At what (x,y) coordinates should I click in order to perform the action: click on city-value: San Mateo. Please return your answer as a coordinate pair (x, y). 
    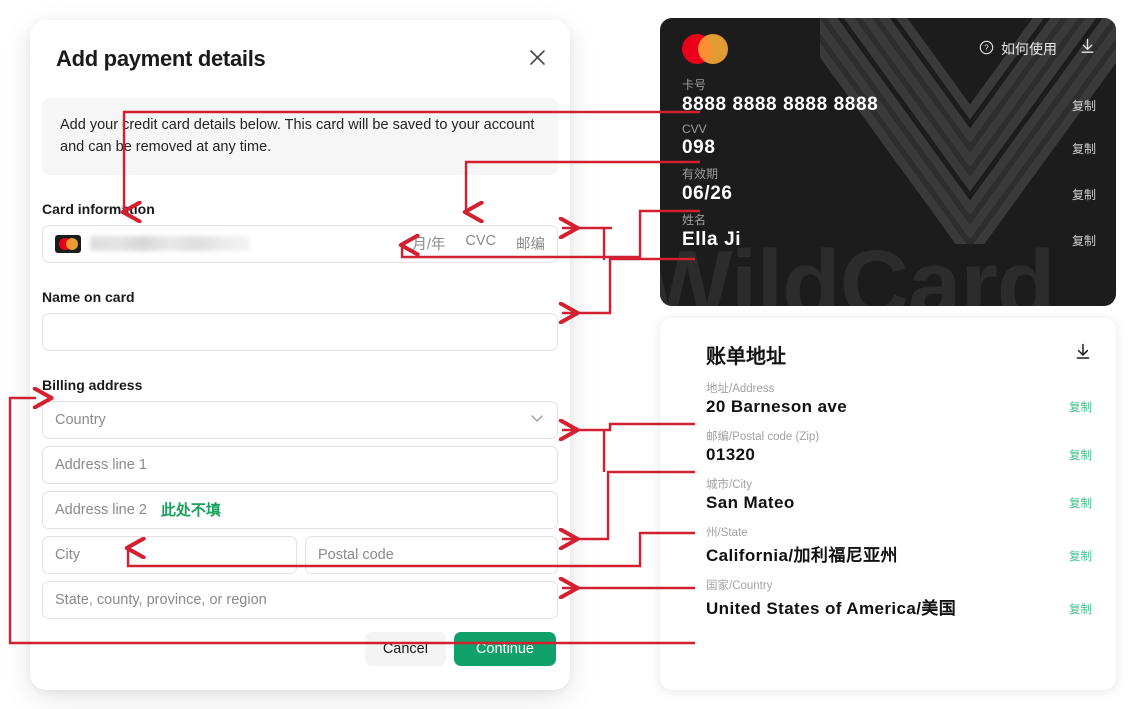
    Looking at the image, I should click on (750, 502).